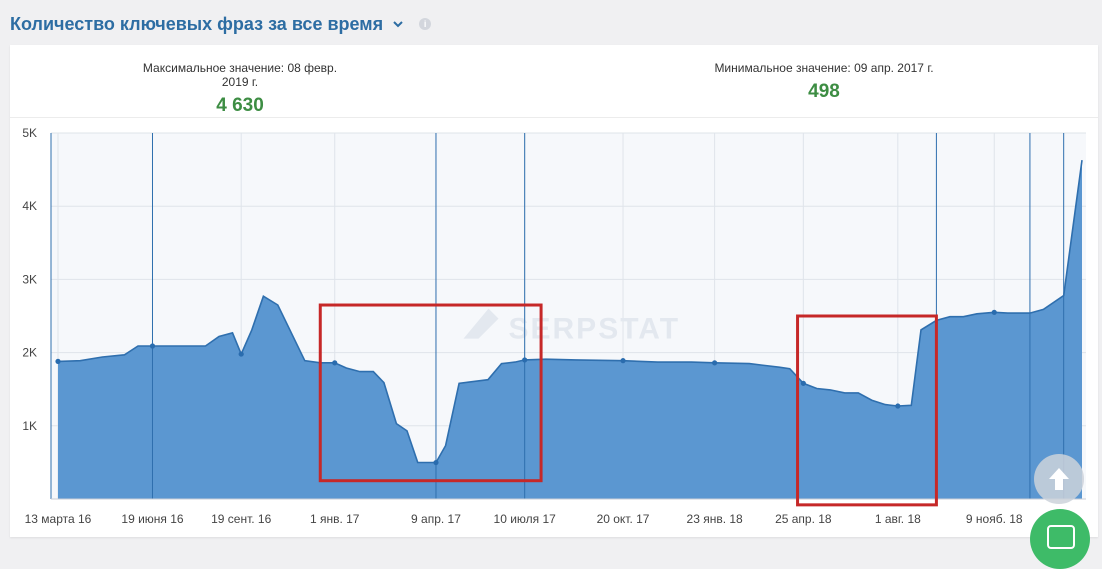 This screenshot has width=1102, height=569. What do you see at coordinates (58, 519) in the screenshot?
I see `x-tick-label: 13 марта 16` at bounding box center [58, 519].